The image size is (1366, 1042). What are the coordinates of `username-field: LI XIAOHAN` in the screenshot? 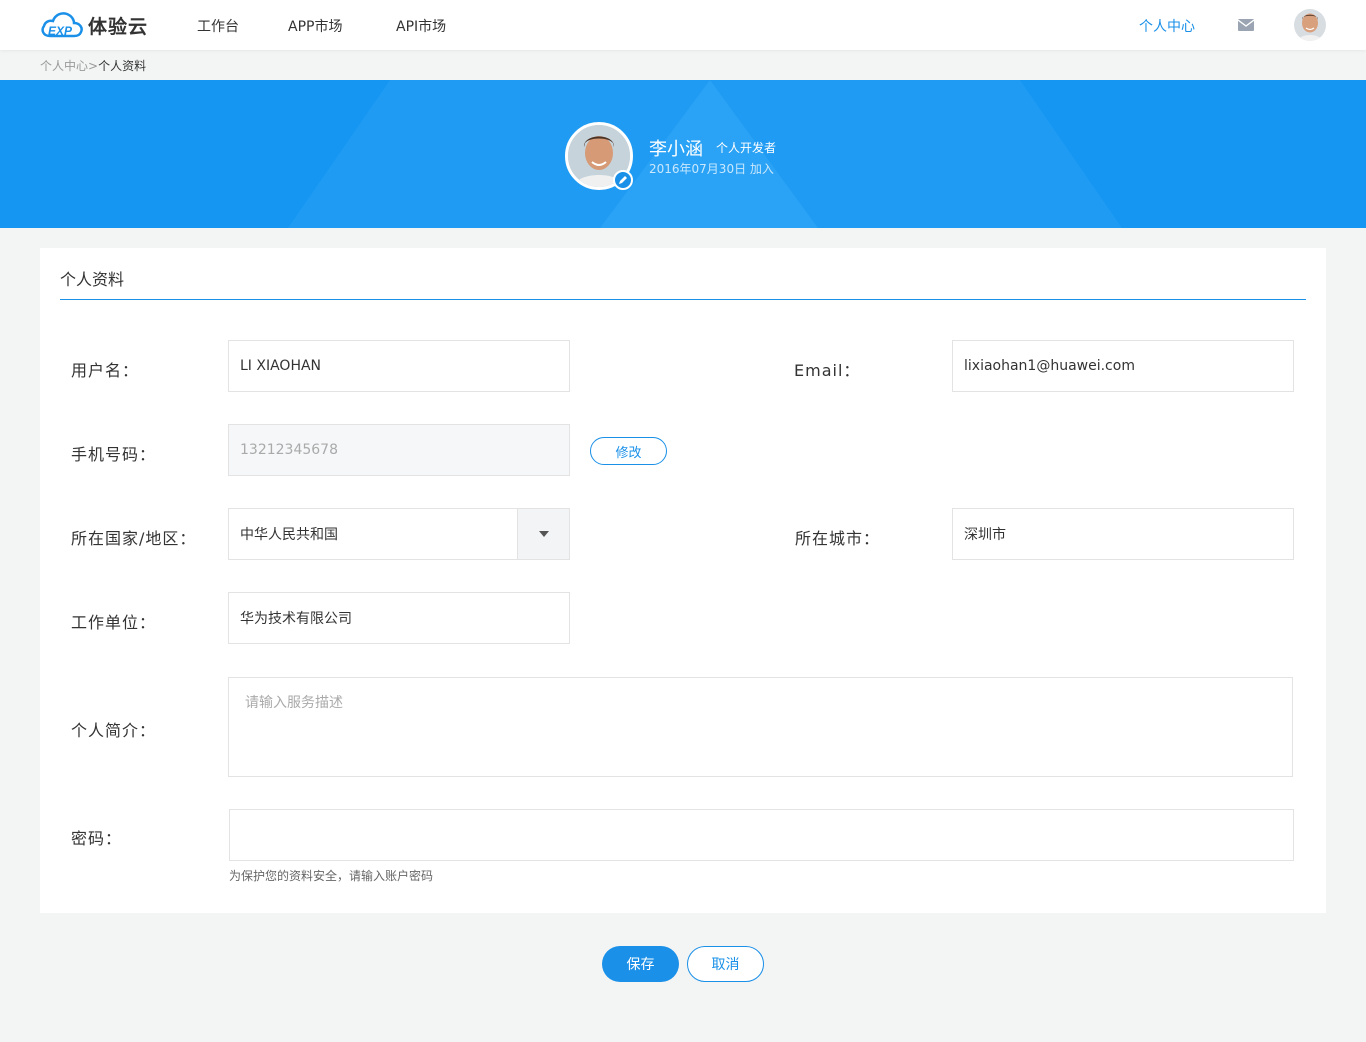 It's located at (399, 366).